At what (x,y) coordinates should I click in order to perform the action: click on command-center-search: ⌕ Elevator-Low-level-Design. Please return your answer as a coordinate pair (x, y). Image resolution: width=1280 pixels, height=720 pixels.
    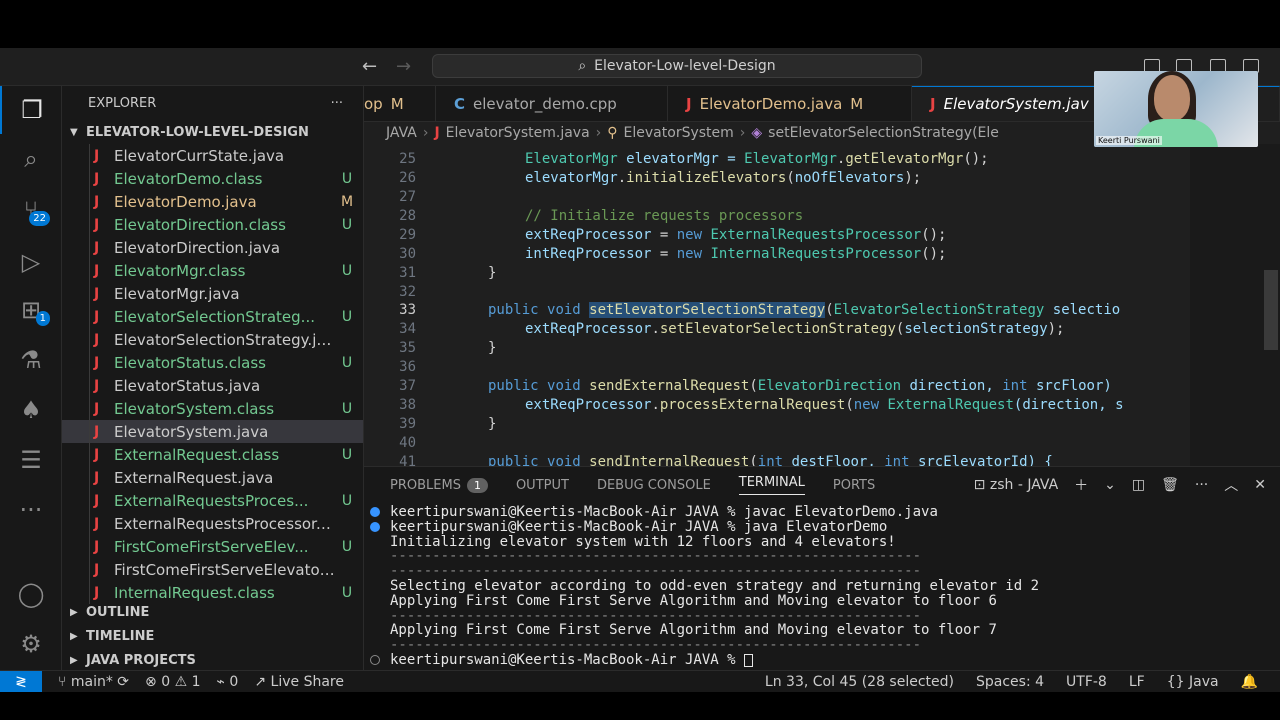
    Looking at the image, I should click on (677, 66).